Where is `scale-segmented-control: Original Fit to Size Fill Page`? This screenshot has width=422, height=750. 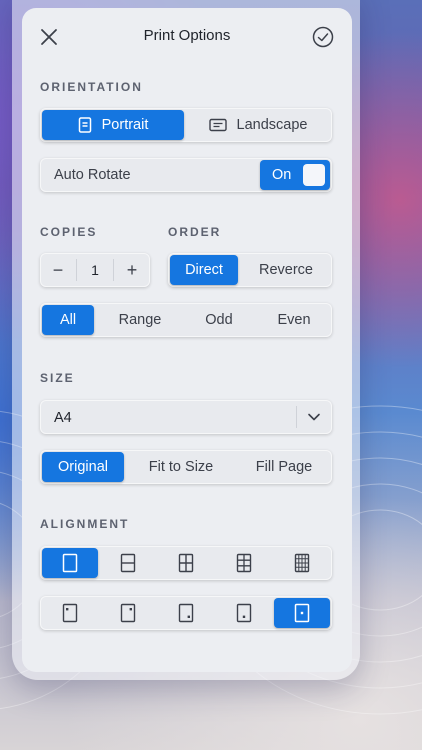
scale-segmented-control: Original Fit to Size Fill Page is located at coordinates (186, 467).